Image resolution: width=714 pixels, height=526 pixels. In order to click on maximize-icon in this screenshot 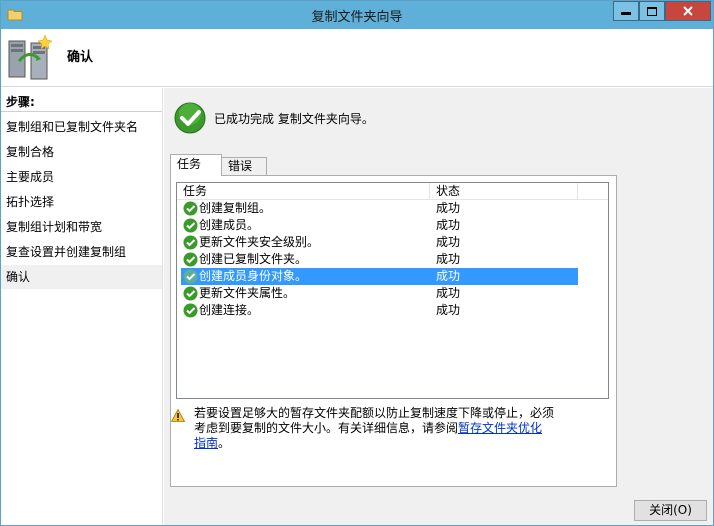, I will do `click(652, 11)`.